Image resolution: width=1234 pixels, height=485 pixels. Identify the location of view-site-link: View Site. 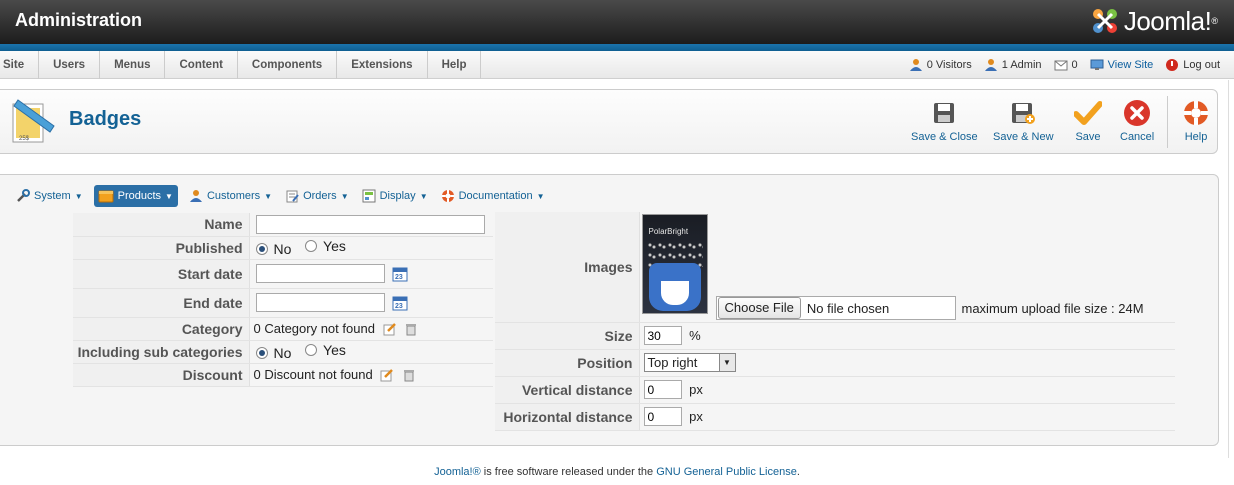
(1122, 65).